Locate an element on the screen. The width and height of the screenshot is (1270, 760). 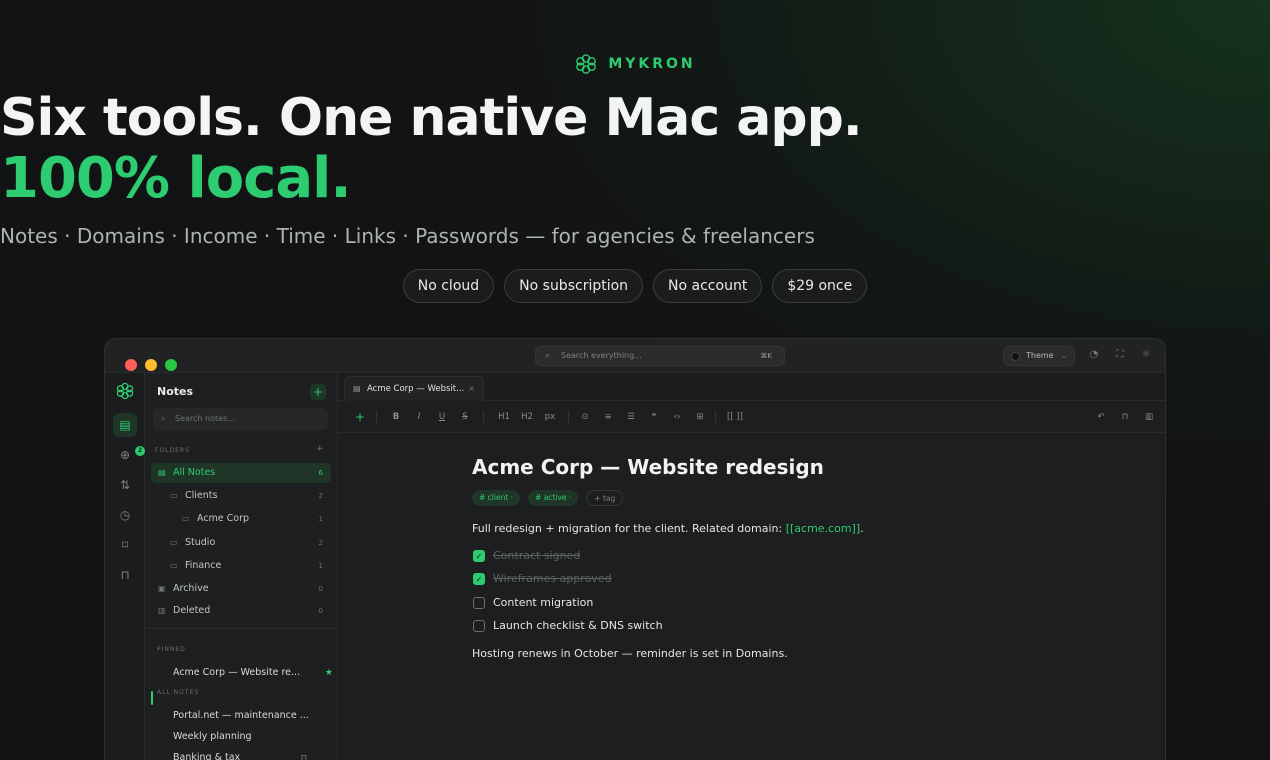
task-item: ✓ Contract signed is located at coordinates (526, 556).